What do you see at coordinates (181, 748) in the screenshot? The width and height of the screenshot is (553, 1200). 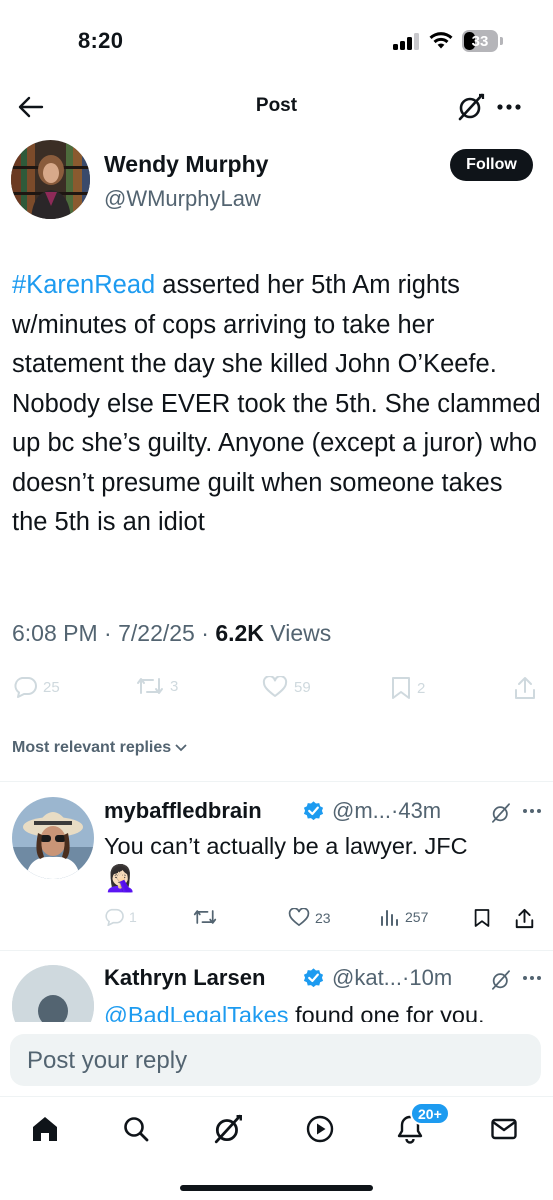 I see `chevron-down-icon` at bounding box center [181, 748].